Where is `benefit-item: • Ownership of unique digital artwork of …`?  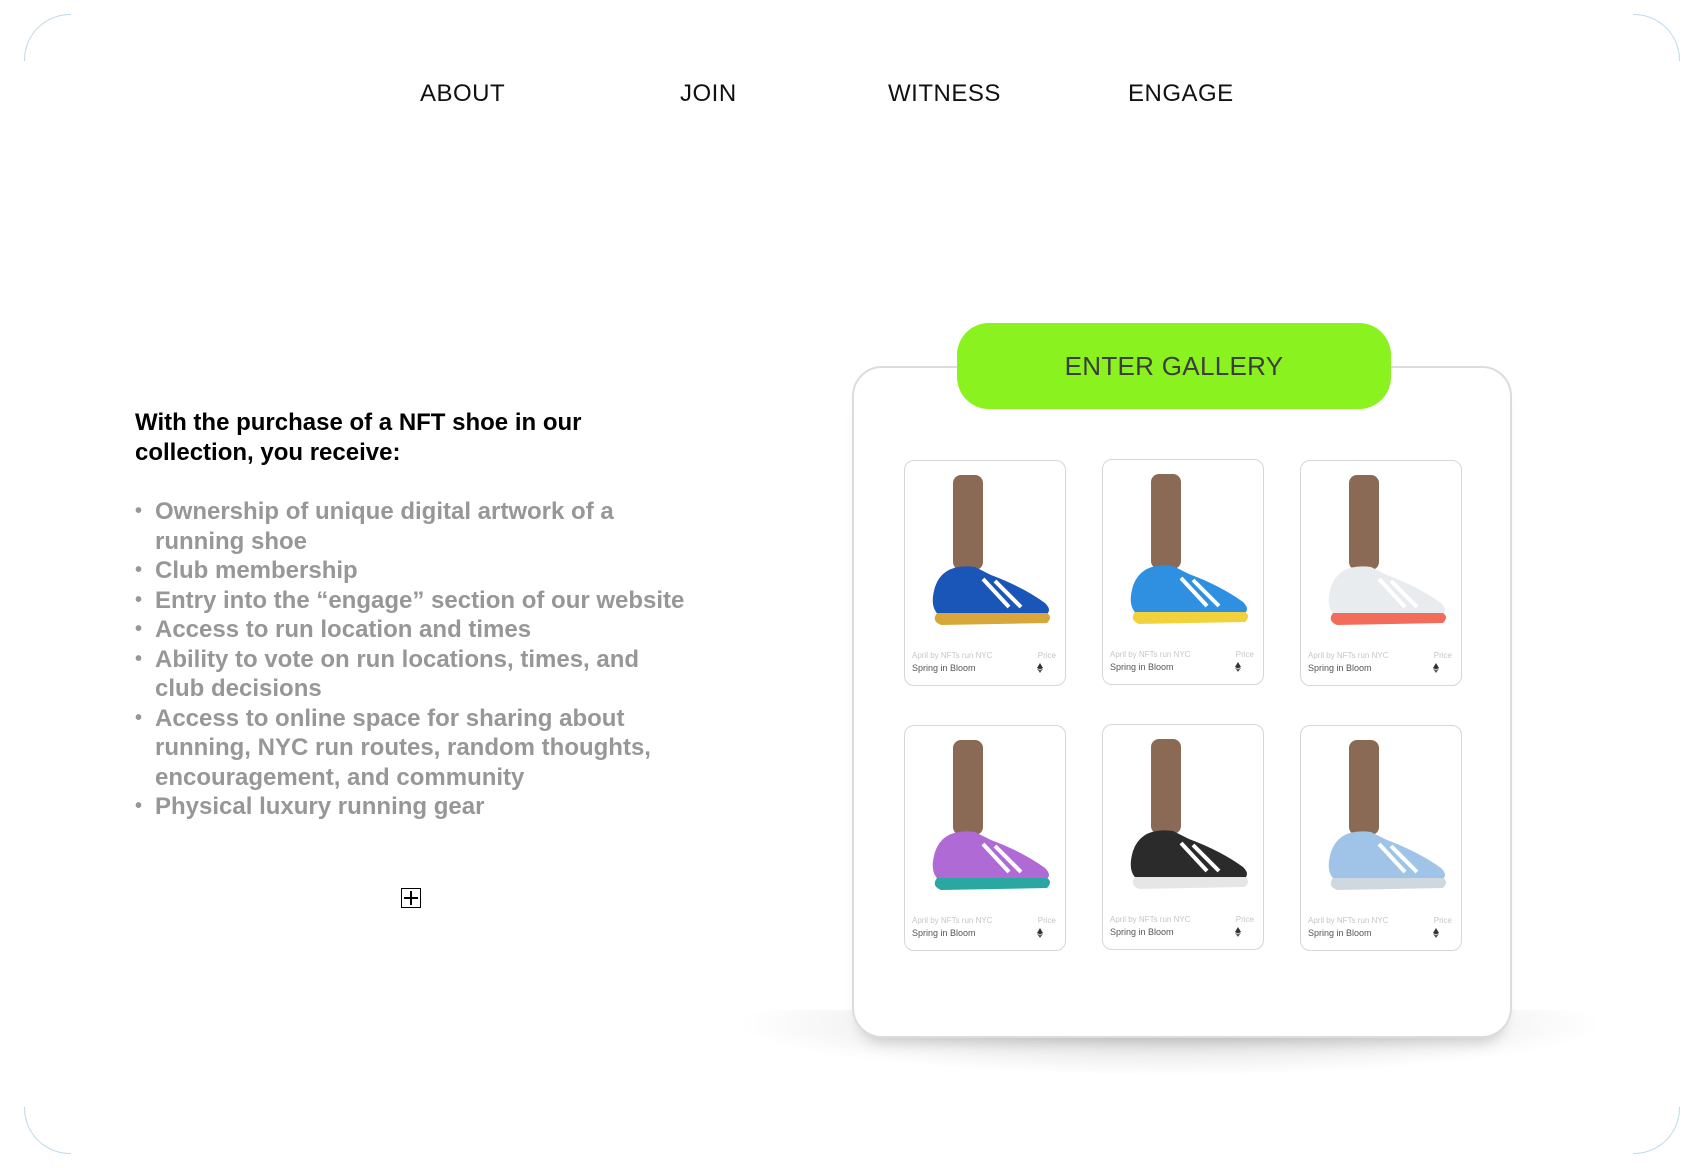 benefit-item: • Ownership of unique digital artwork of … is located at coordinates (374, 526).